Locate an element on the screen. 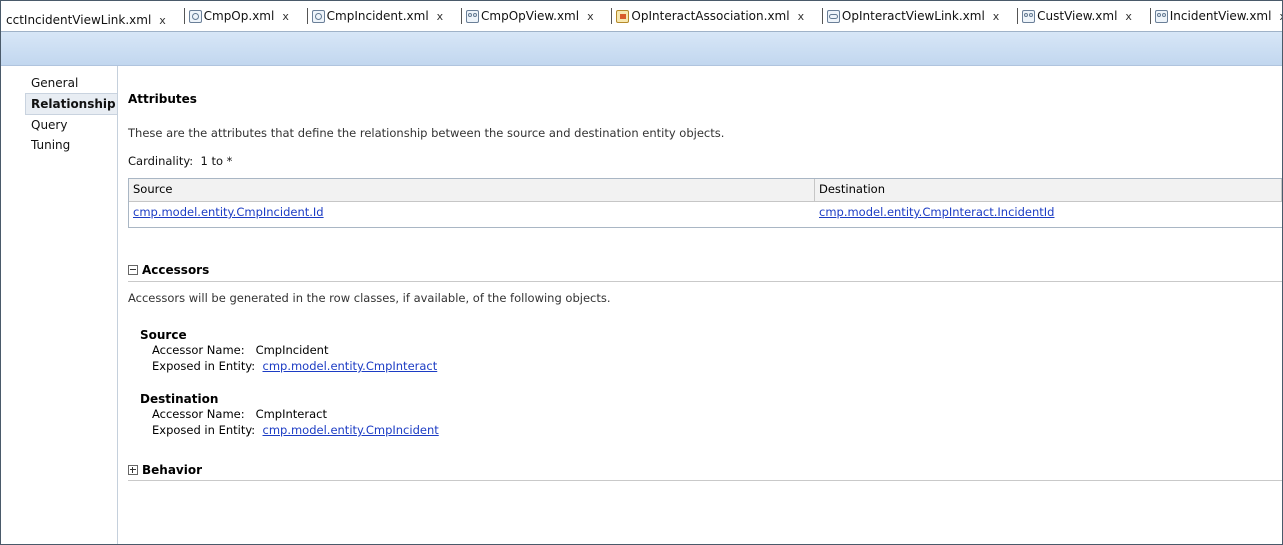 The height and width of the screenshot is (545, 1283). tab-label: OpInteractViewLink.xml is located at coordinates (913, 16).